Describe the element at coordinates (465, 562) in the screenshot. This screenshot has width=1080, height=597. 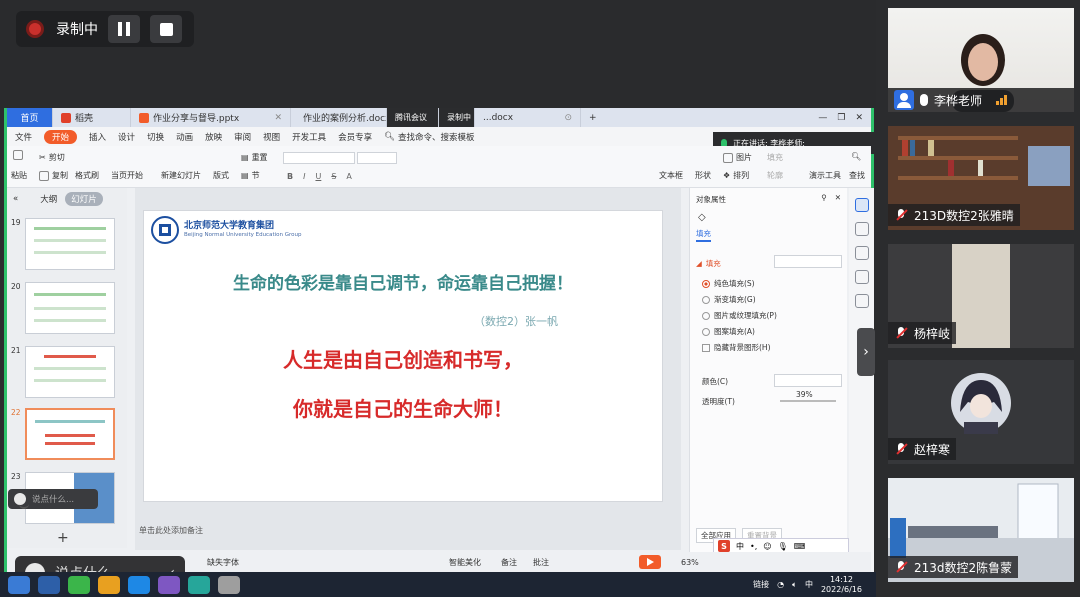
I see `beautify-button: 智能美化` at that location.